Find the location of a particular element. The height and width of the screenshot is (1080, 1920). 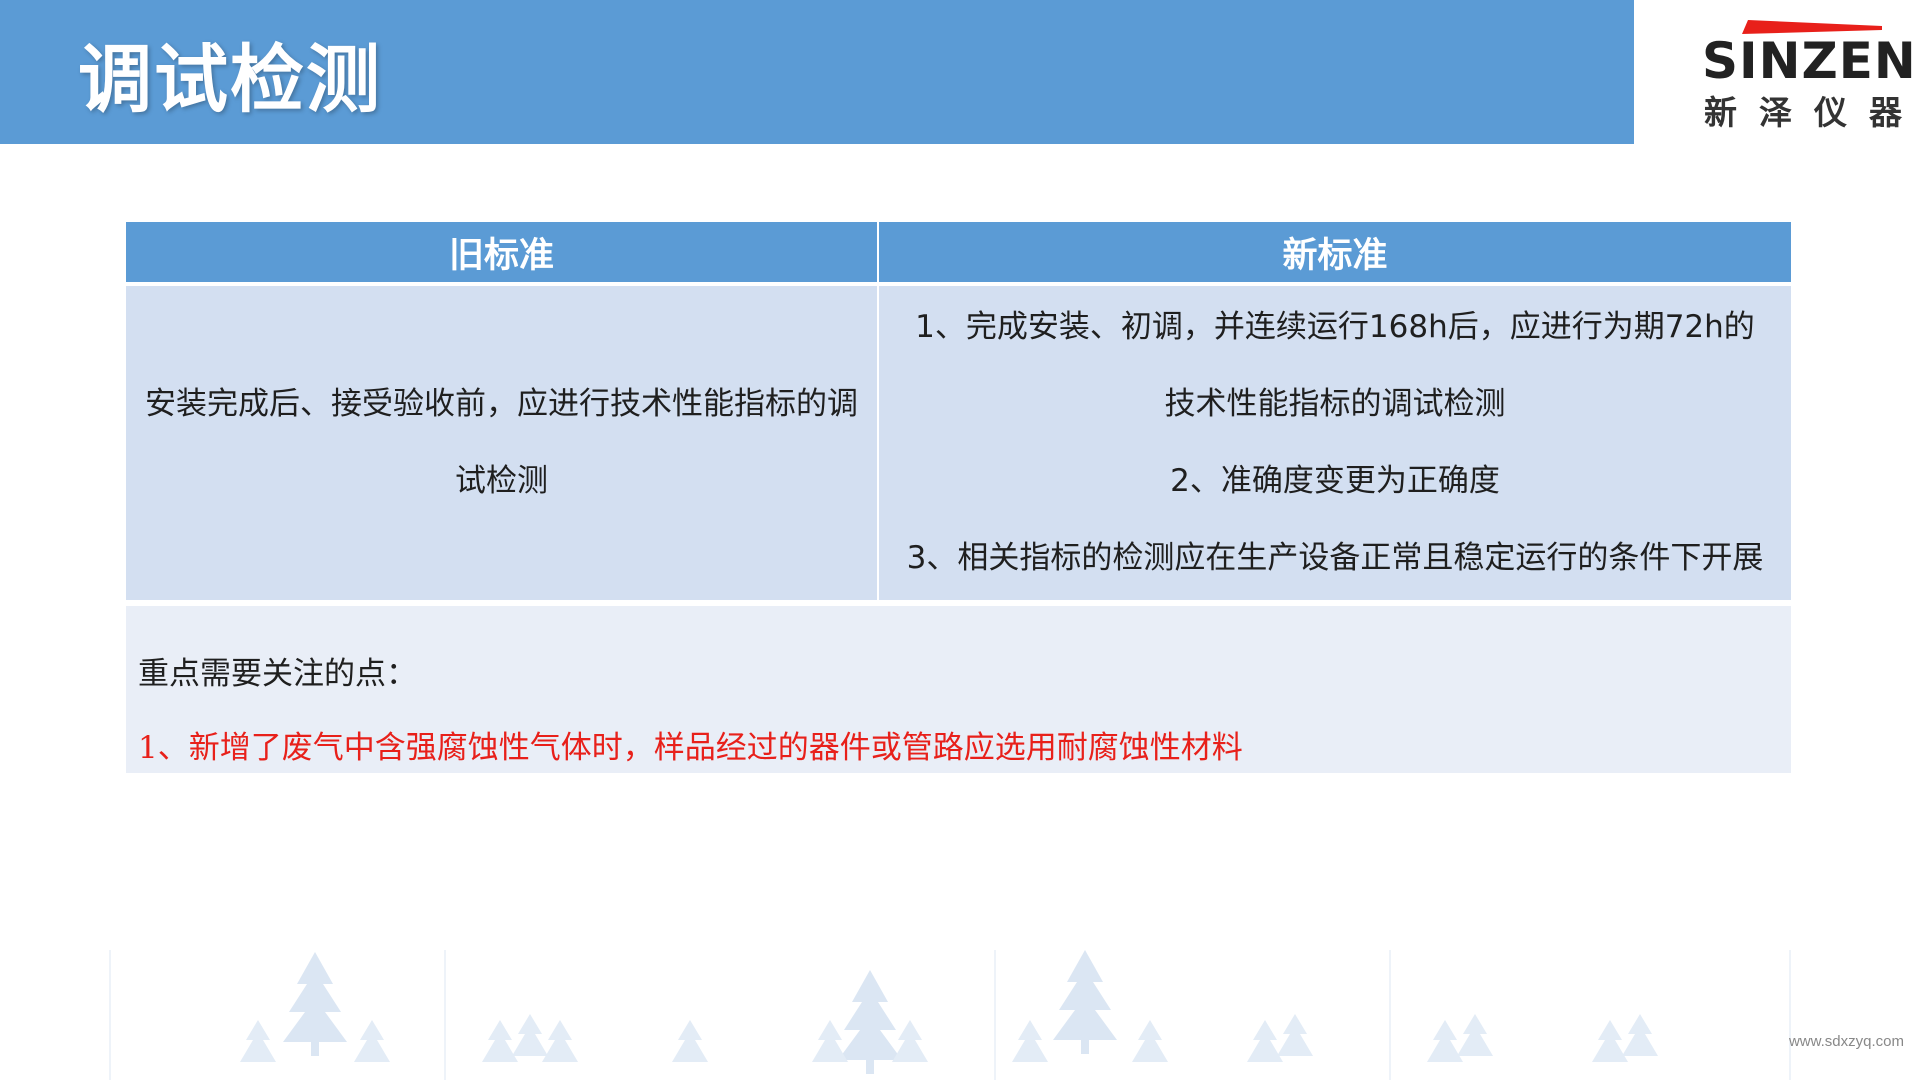

logo-subtitle: 新泽仪器 is located at coordinates (1812, 112).